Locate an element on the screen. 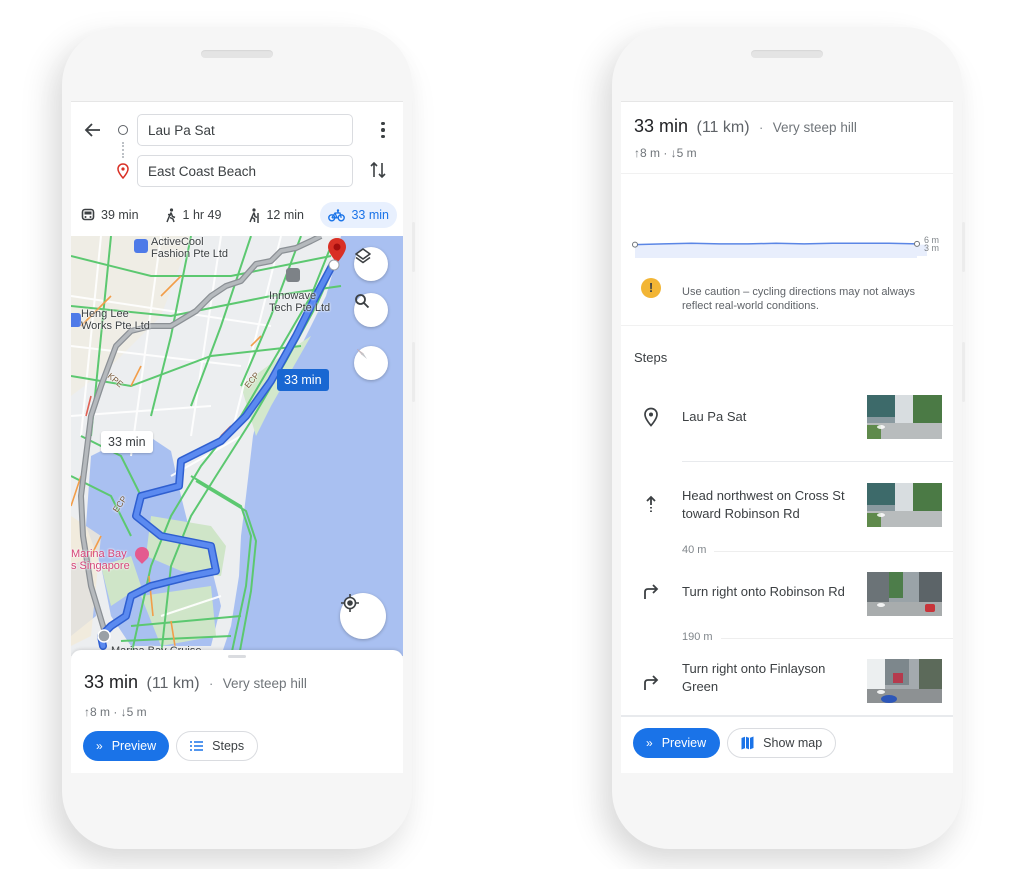 The width and height of the screenshot is (1024, 869). map-label-poi: Innowave Tech Pte Ltd is located at coordinates (299, 302).